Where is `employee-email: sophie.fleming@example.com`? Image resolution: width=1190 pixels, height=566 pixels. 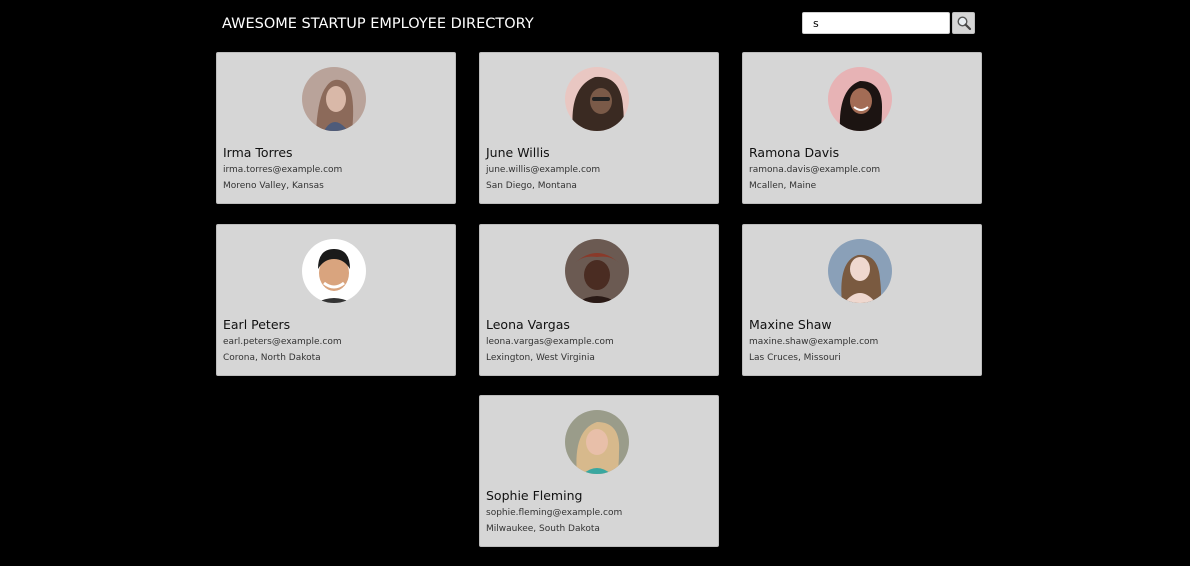 employee-email: sophie.fleming@example.com is located at coordinates (554, 513).